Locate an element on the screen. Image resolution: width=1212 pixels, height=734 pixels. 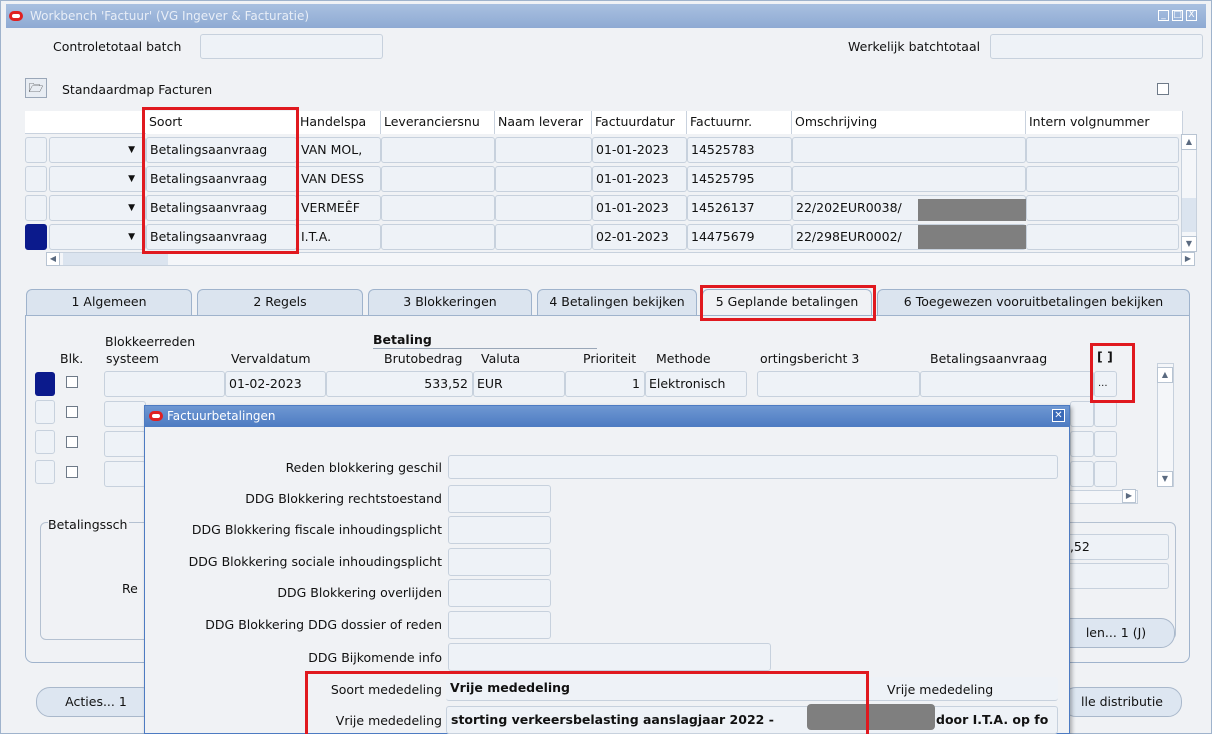
acties-button: Acties... 1 is located at coordinates (96, 702).